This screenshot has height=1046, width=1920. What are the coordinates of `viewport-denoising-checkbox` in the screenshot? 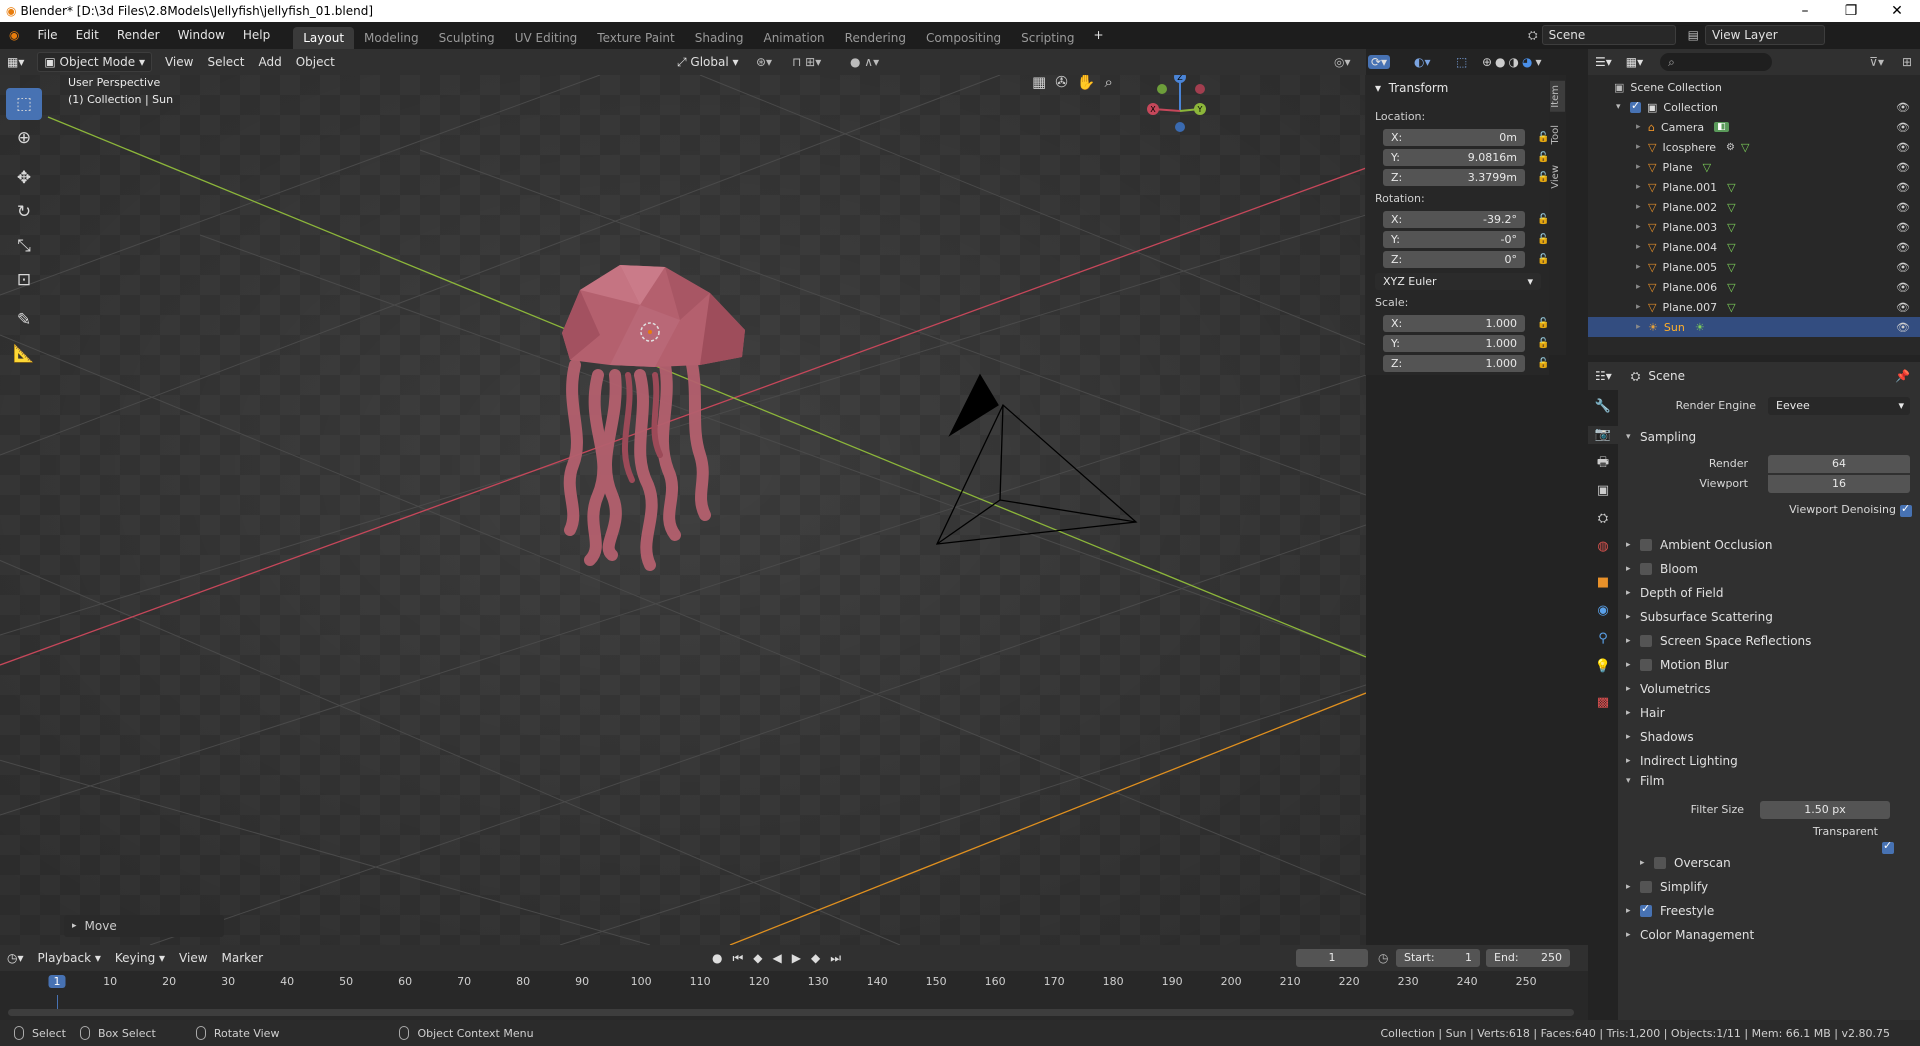 It's located at (1906, 509).